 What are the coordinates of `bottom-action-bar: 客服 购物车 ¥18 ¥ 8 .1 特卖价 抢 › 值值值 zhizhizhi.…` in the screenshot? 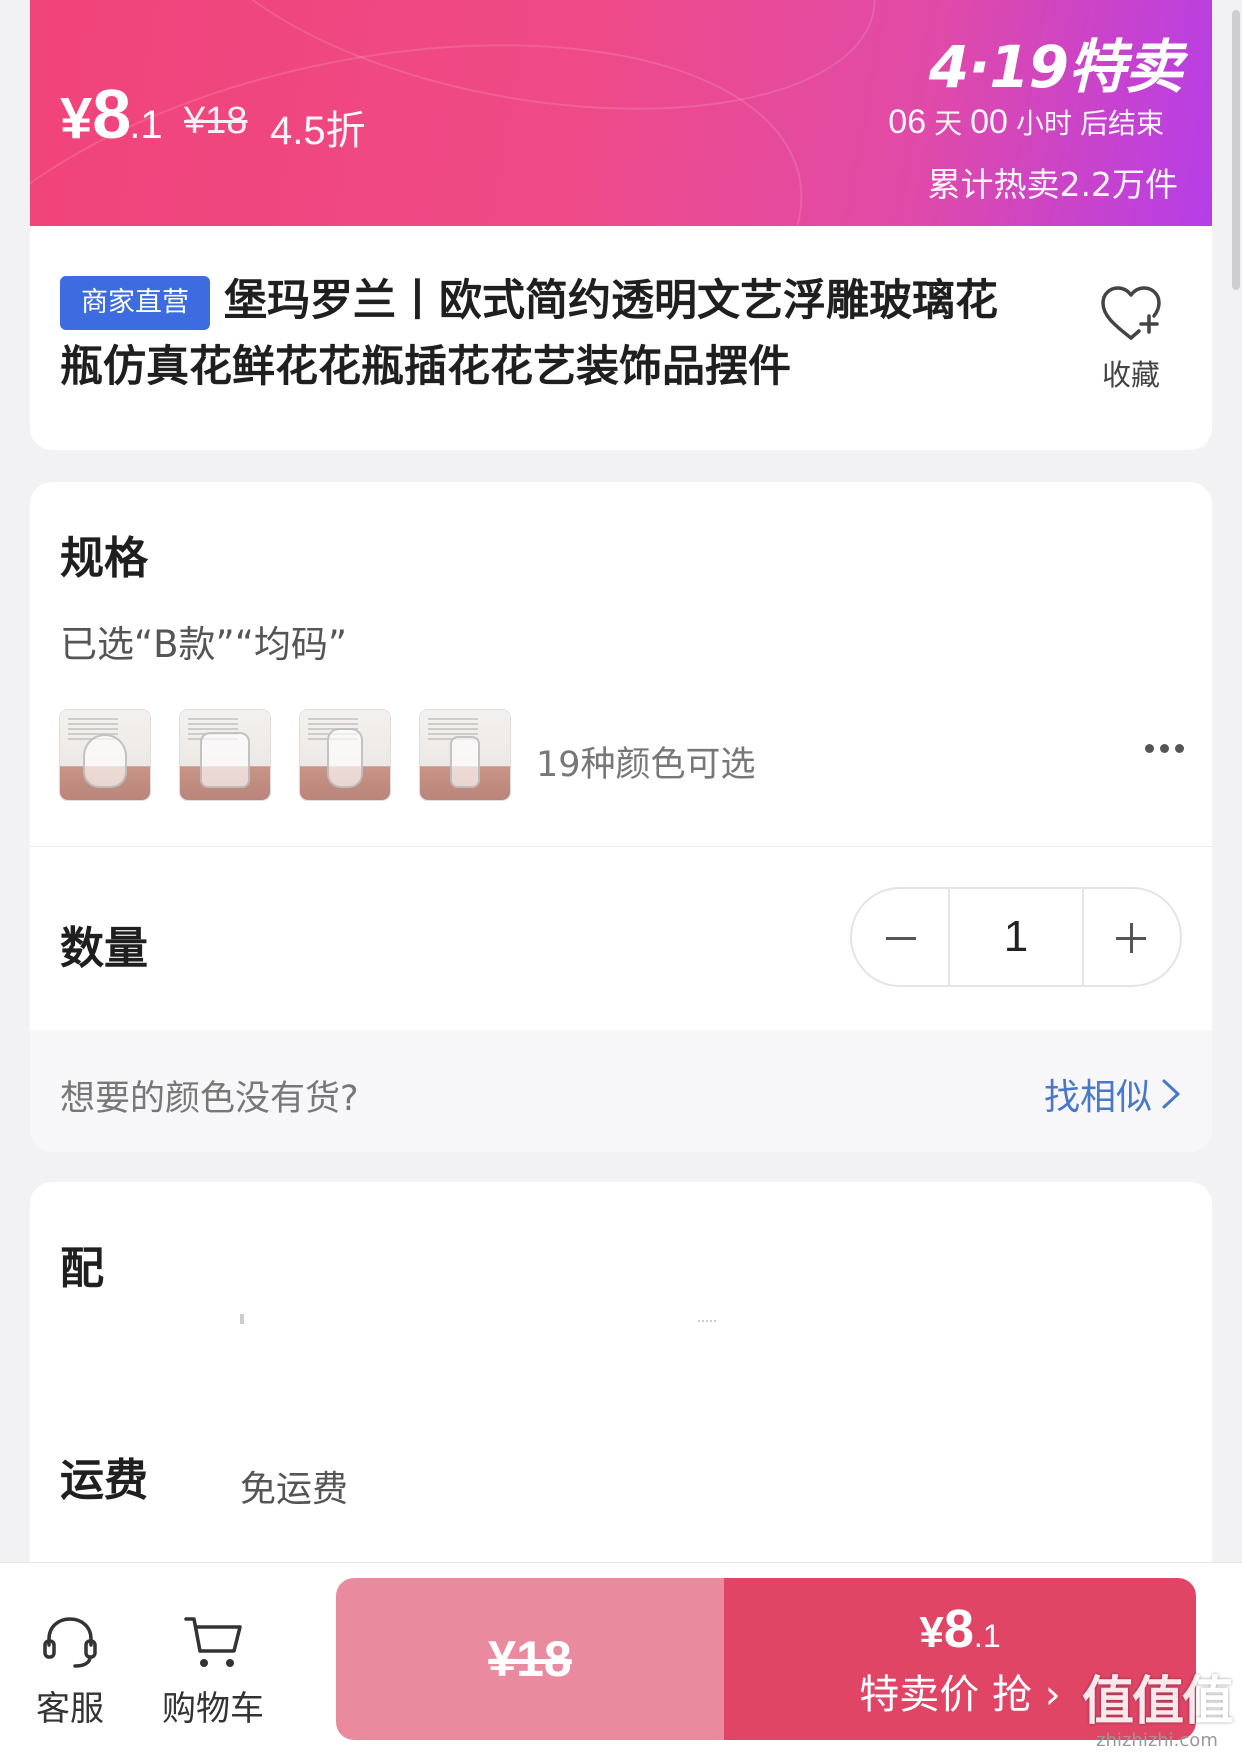 It's located at (621, 1658).